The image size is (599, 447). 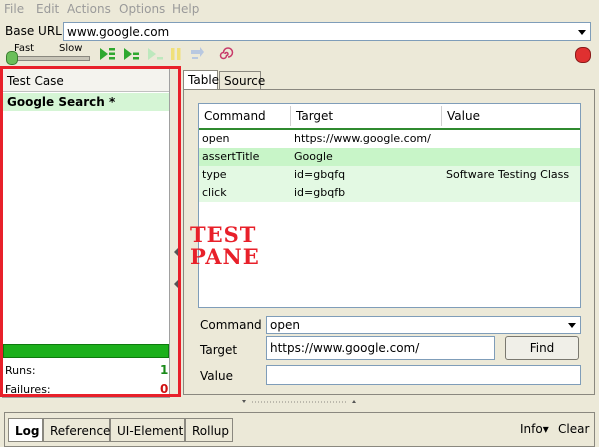 What do you see at coordinates (225, 256) in the screenshot?
I see `annotation-text-line2: PANE` at bounding box center [225, 256].